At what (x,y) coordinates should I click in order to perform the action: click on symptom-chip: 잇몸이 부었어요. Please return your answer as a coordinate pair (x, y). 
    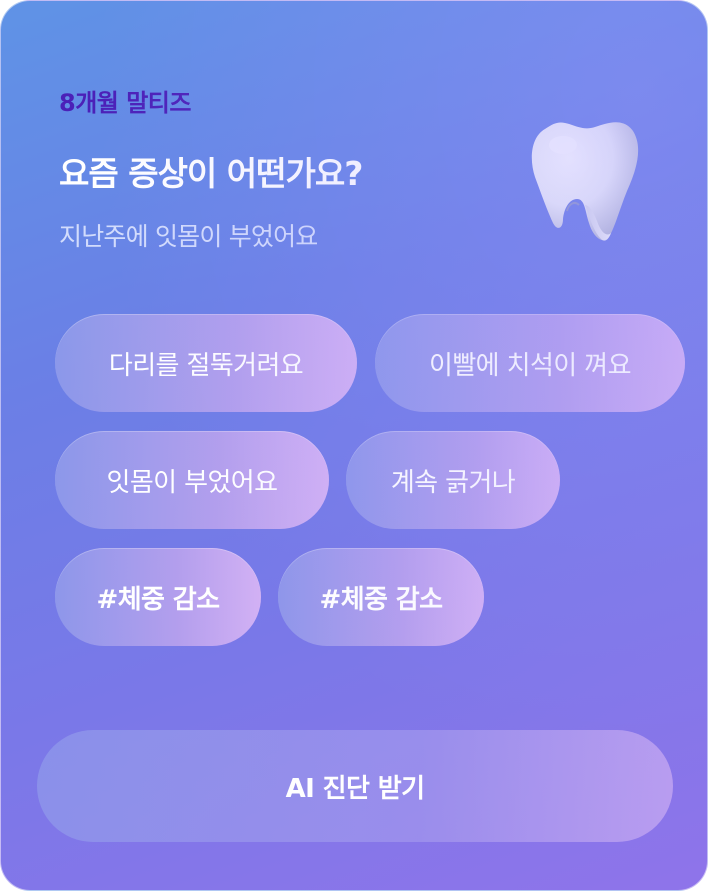
    Looking at the image, I should click on (192, 480).